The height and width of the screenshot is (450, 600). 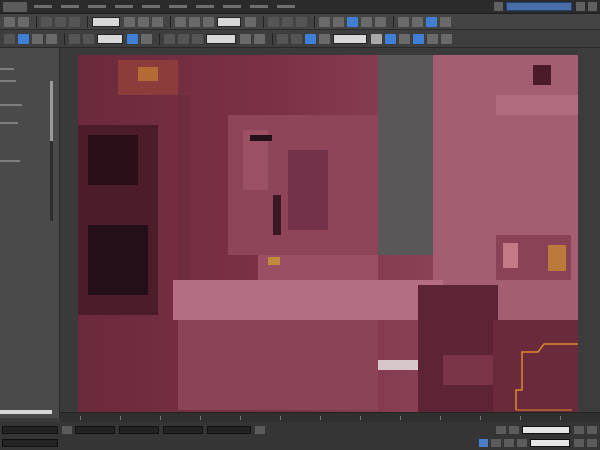 What do you see at coordinates (23, 38) in the screenshot?
I see `create-tab-icon` at bounding box center [23, 38].